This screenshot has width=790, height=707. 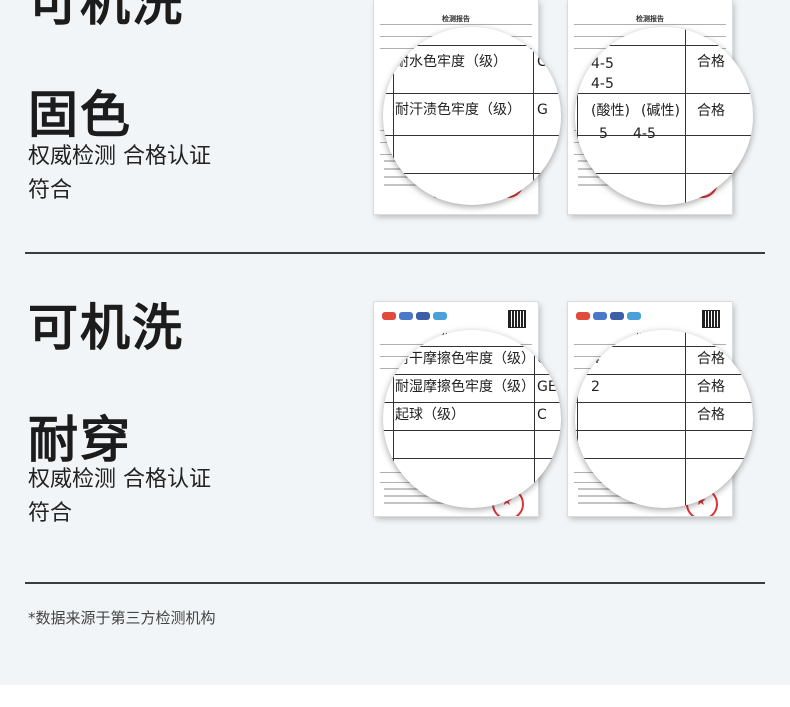 I want to click on magnifier-right: 4-5 4-5 (酸性) (碱性) 5 4-5 合格 合格, so click(x=664, y=116).